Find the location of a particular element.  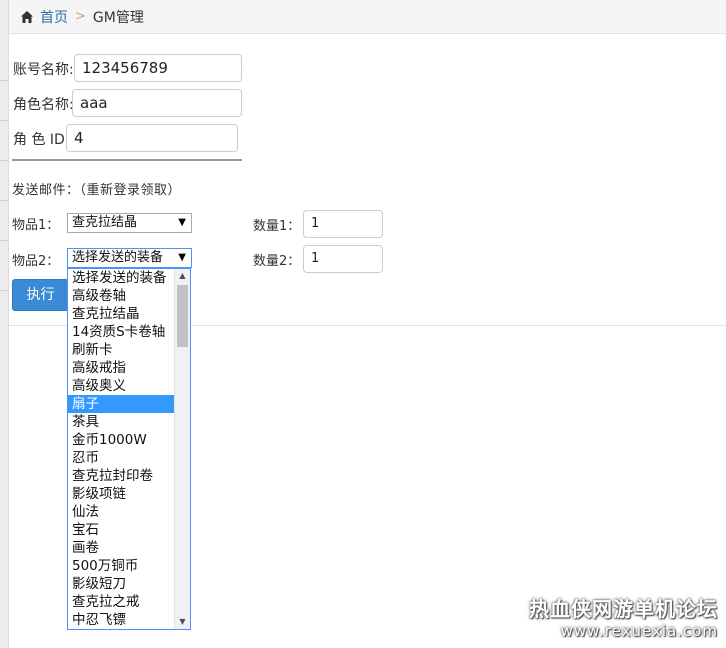

item2-selected-value: 选择发送的装备 is located at coordinates (118, 257).